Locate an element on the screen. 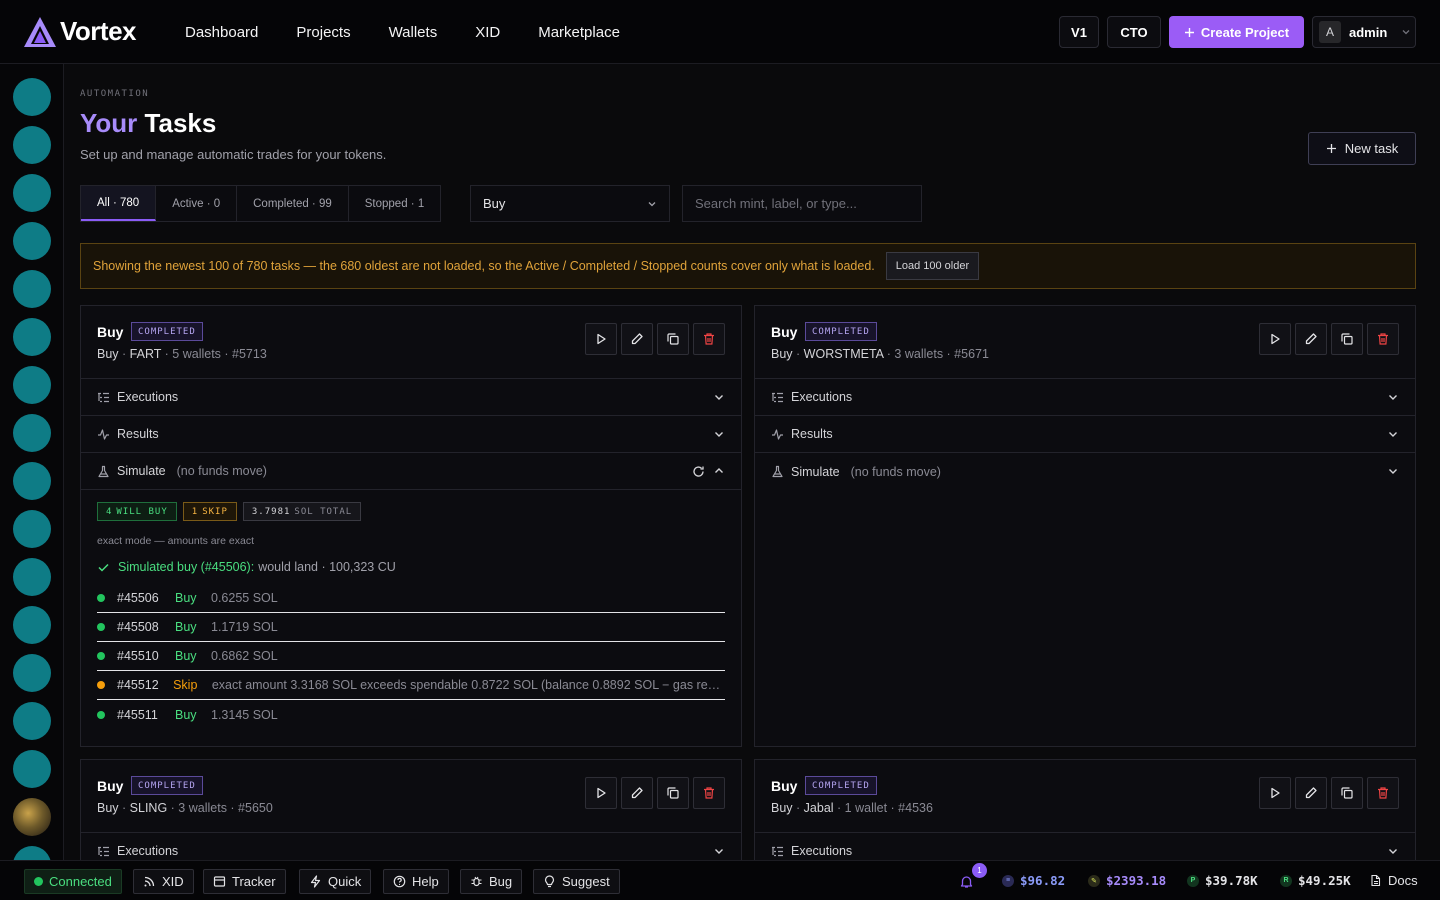  tab-active: Active · 0 is located at coordinates (197, 203).